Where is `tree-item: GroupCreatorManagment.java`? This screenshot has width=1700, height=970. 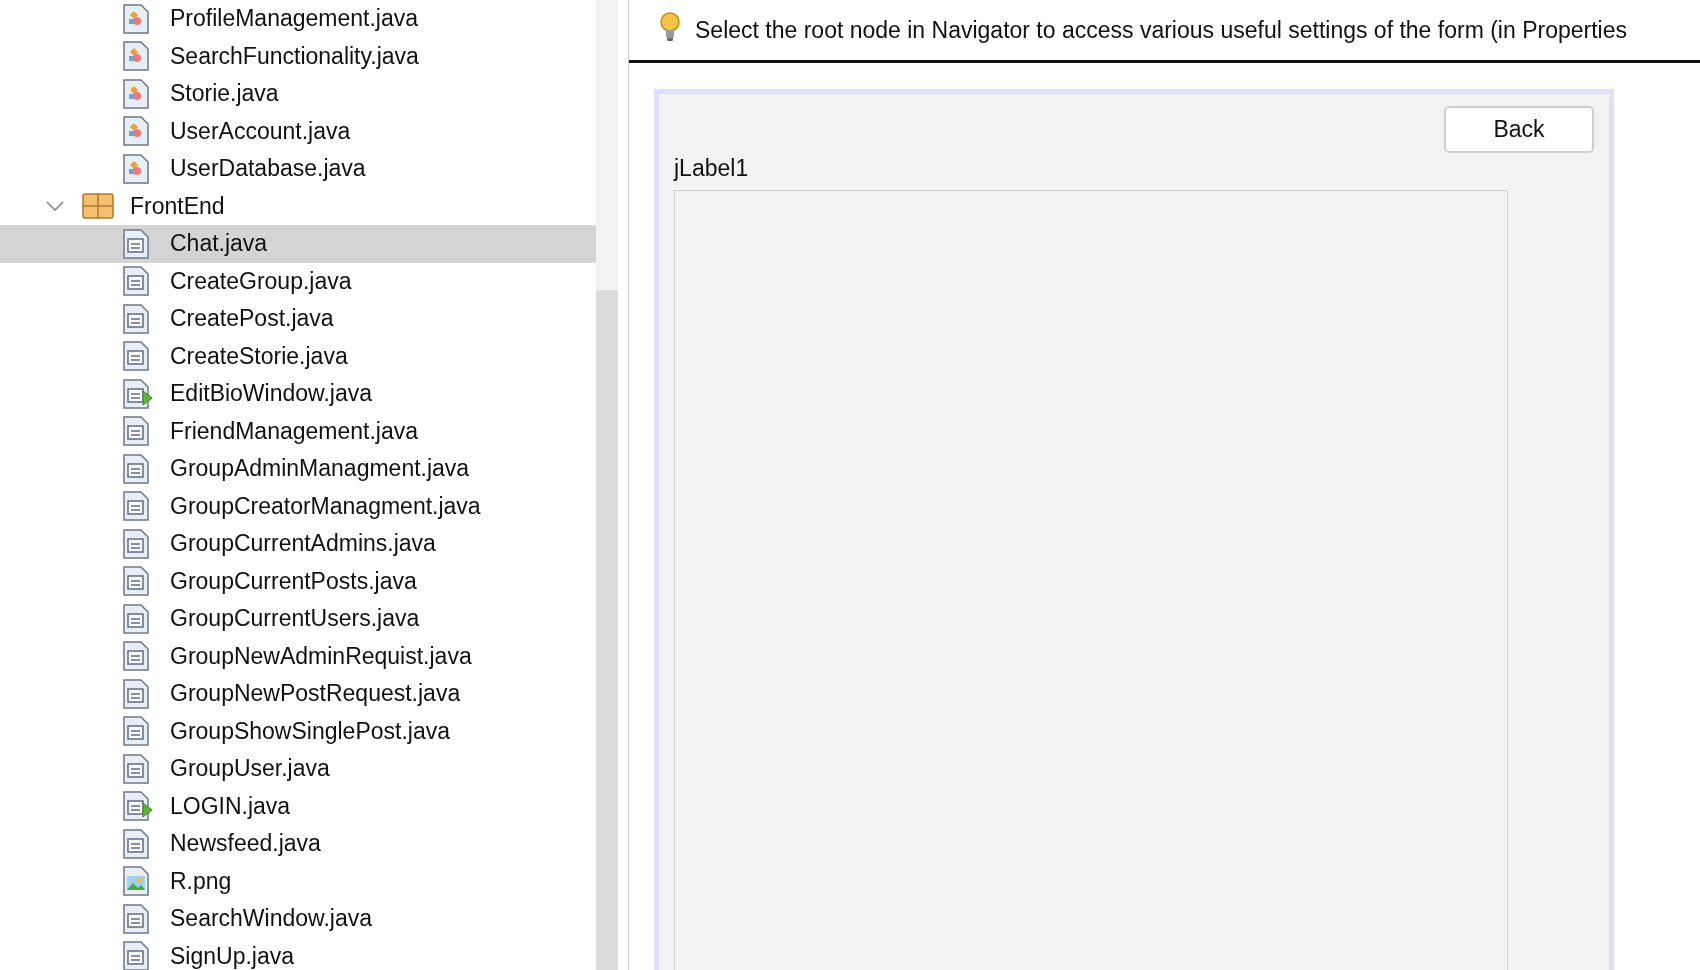
tree-item: GroupCreatorManagment.java is located at coordinates (298, 506).